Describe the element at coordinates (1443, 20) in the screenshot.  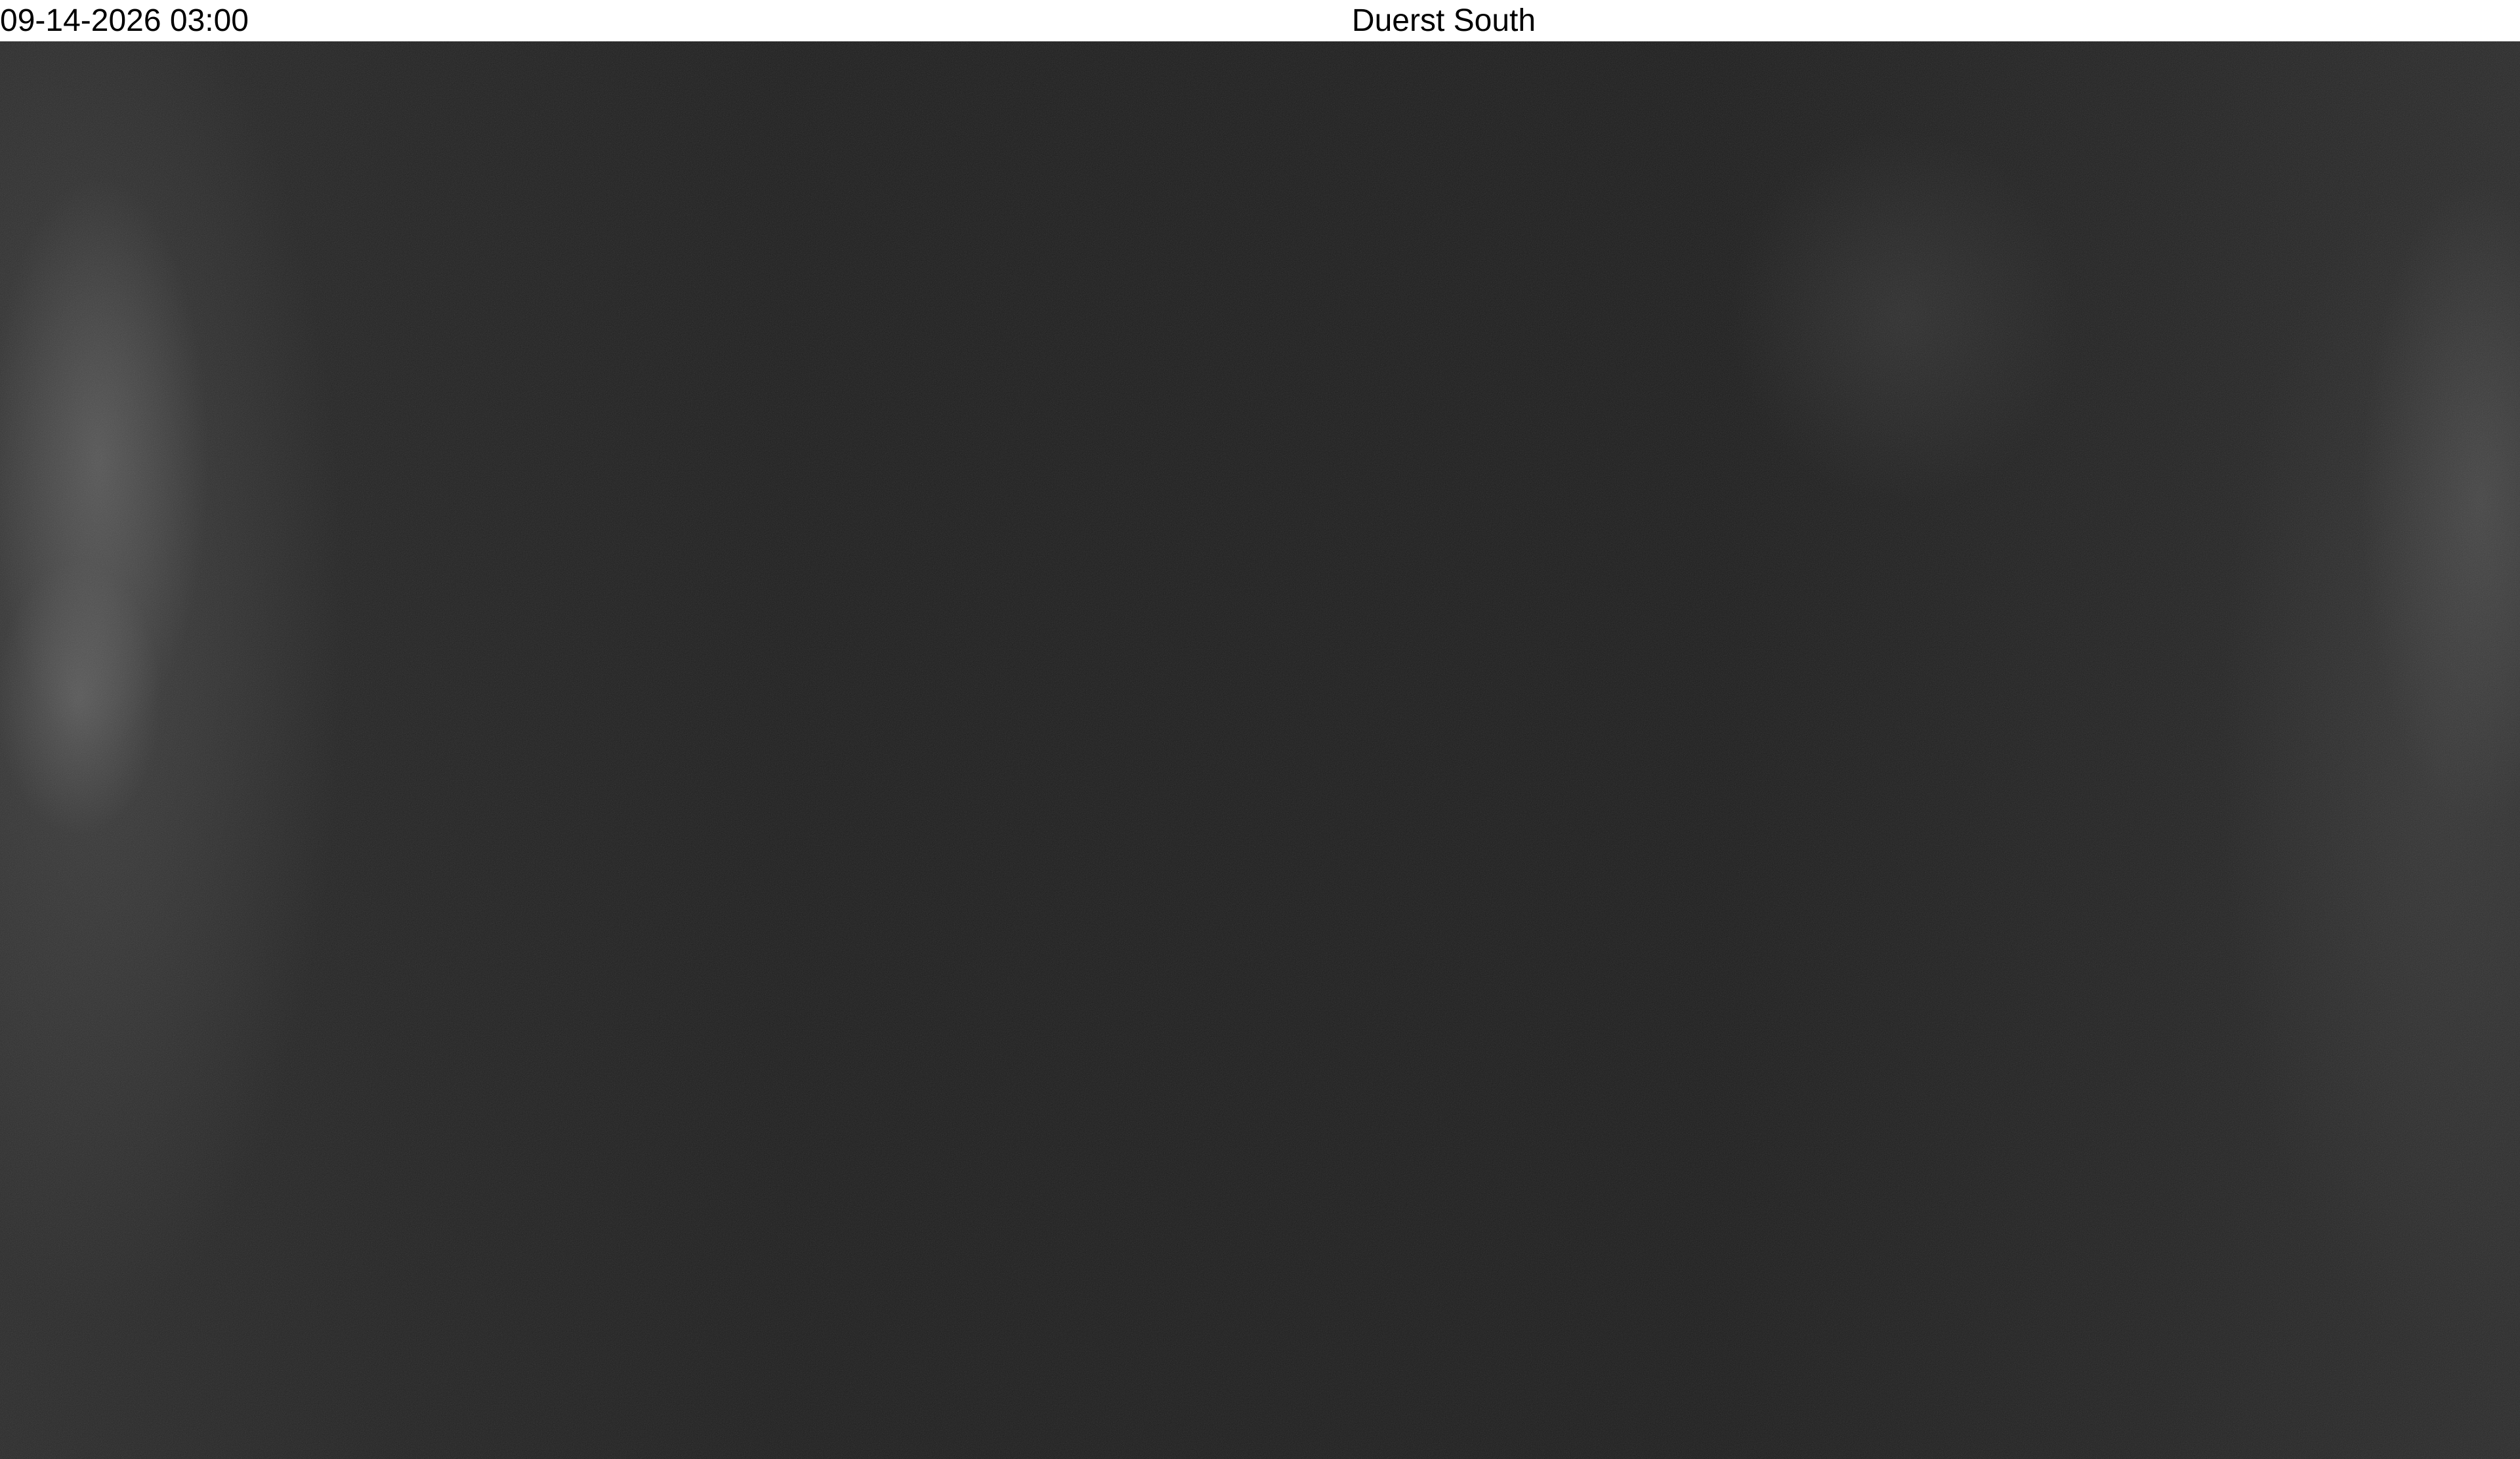
I see `camera-name-label: Duerst South` at that location.